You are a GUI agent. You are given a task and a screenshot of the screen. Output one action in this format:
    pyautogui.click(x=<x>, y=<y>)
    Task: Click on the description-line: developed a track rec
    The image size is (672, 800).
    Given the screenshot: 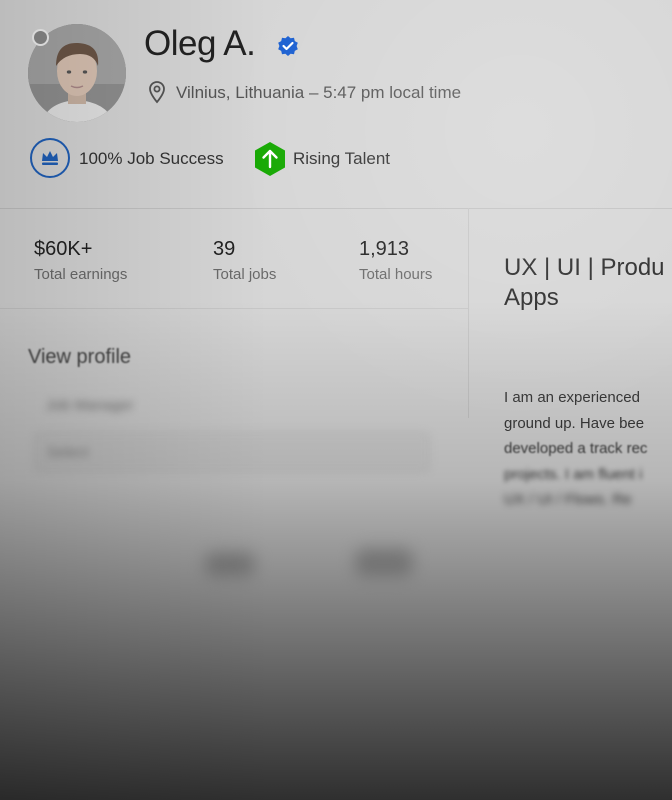 What is the action you would take?
    pyautogui.click(x=576, y=448)
    